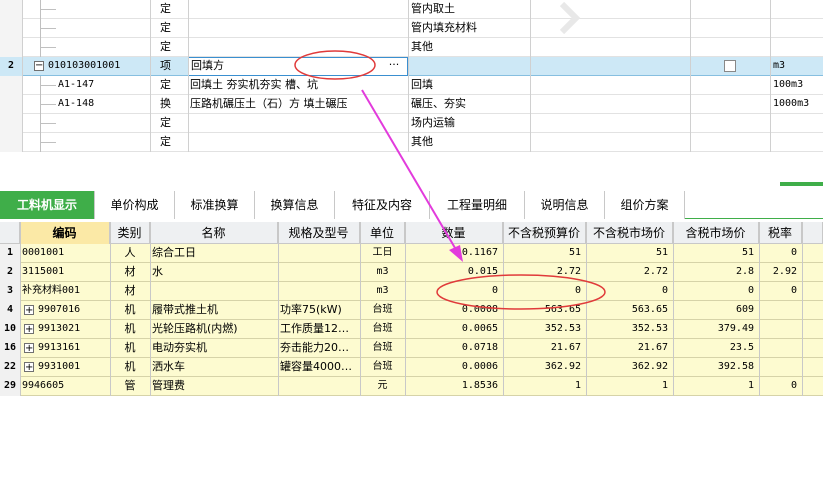 The height and width of the screenshot is (489, 823). Describe the element at coordinates (295, 205) in the screenshot. I see `tab-3: 换算信息` at that location.